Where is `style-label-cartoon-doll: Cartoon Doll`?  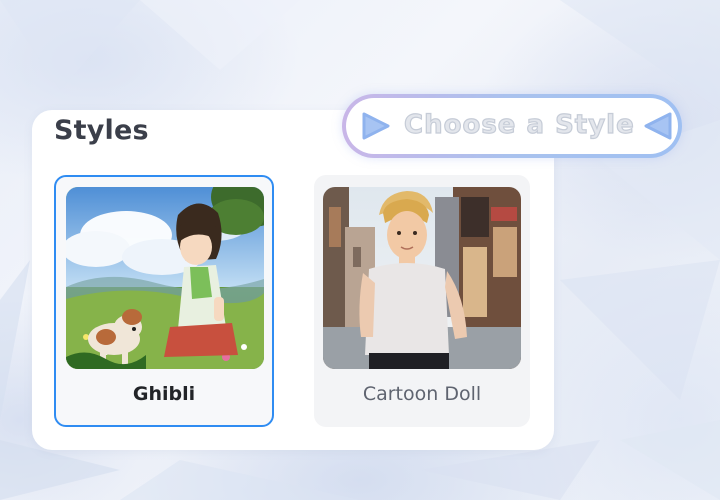 style-label-cartoon-doll: Cartoon Doll is located at coordinates (422, 394).